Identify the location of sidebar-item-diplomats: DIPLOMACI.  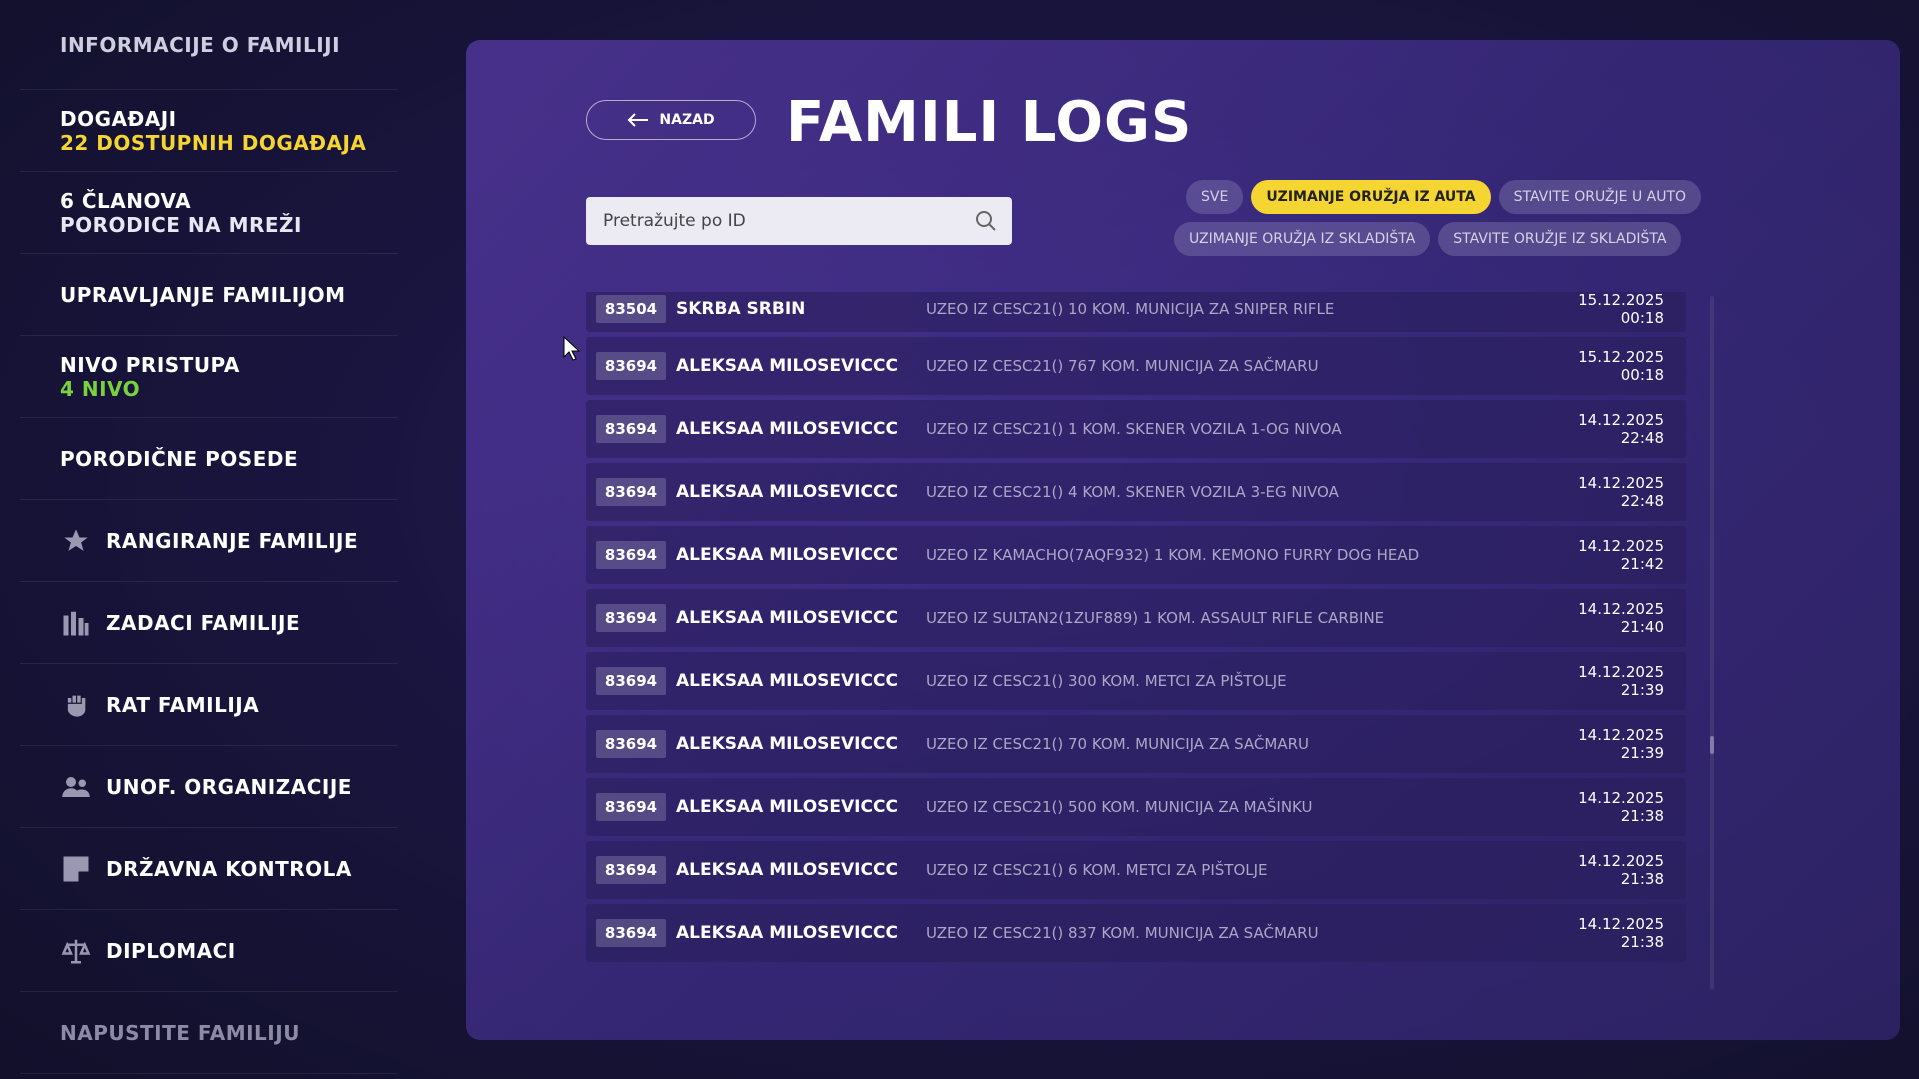
(209, 951).